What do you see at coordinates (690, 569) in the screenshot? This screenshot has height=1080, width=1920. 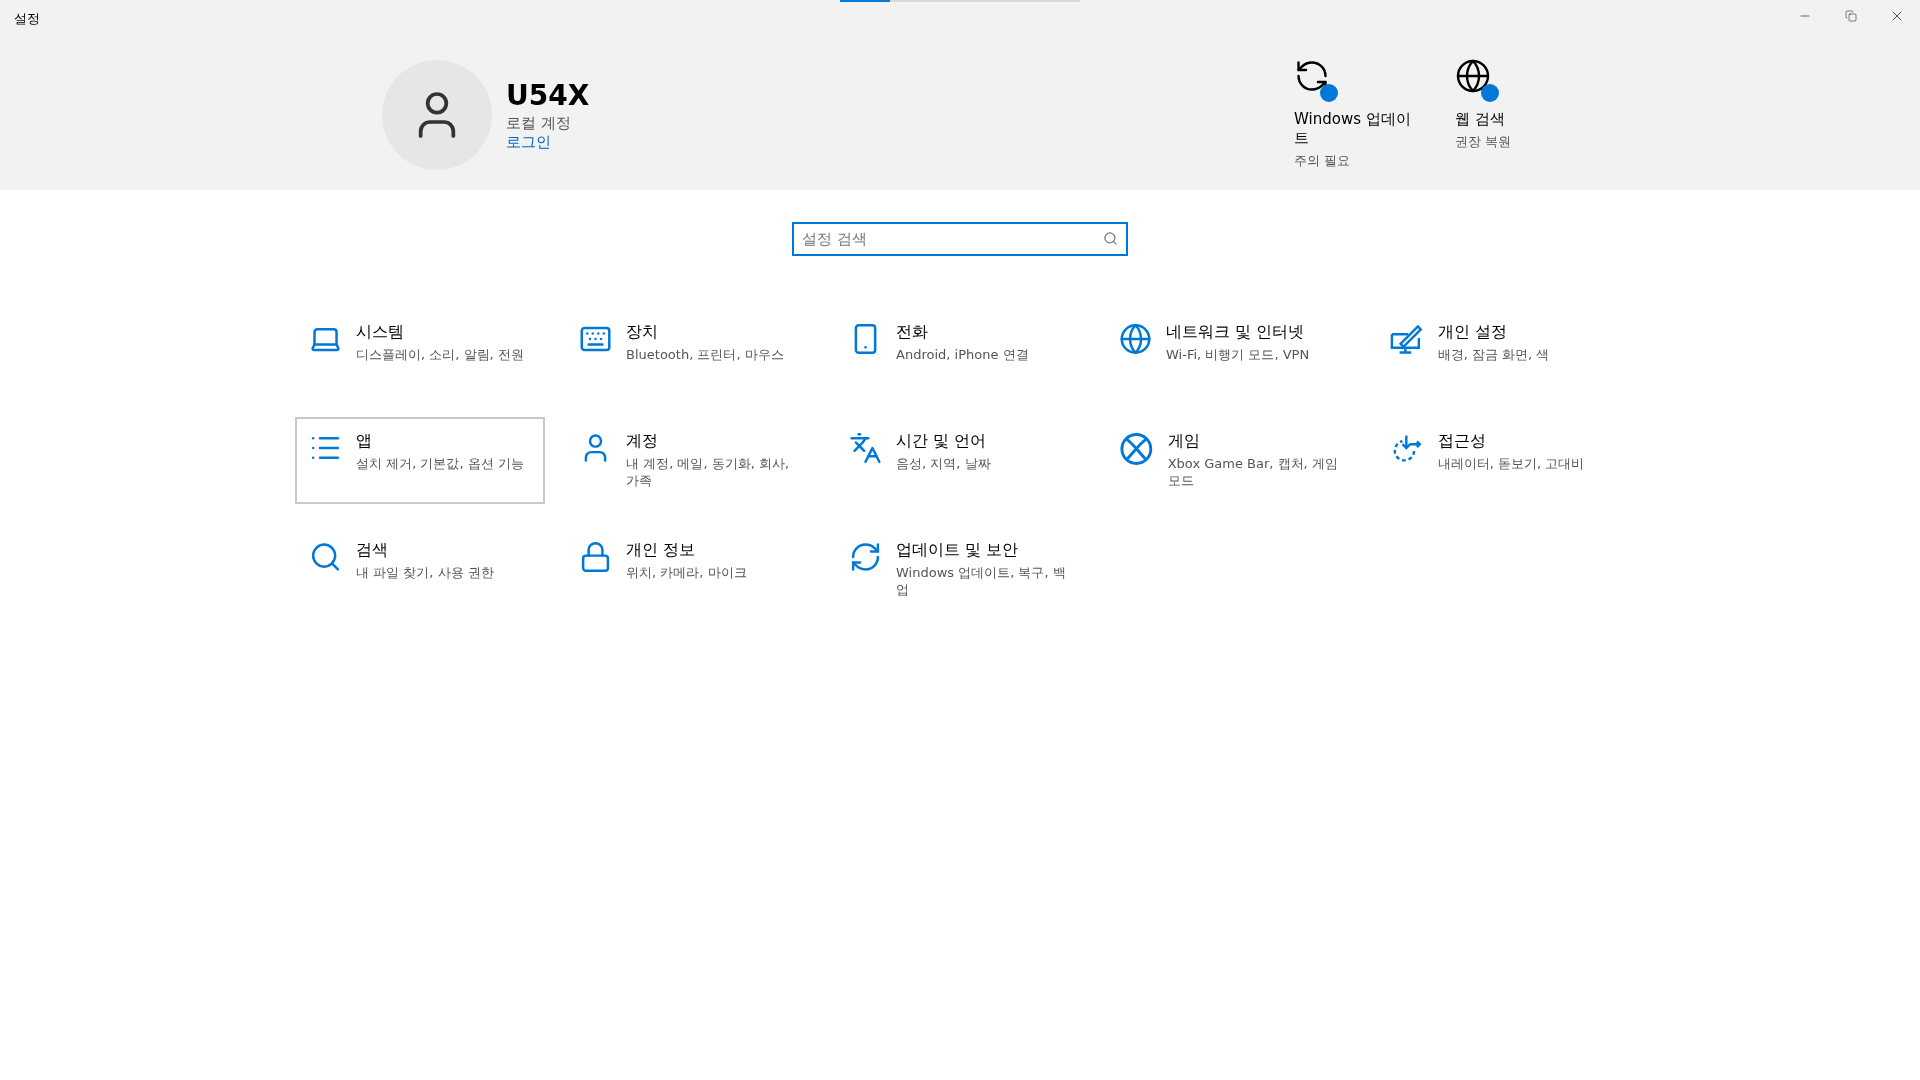 I see `category-tile: 개인 정보 위치, 카메라, 마이크` at bounding box center [690, 569].